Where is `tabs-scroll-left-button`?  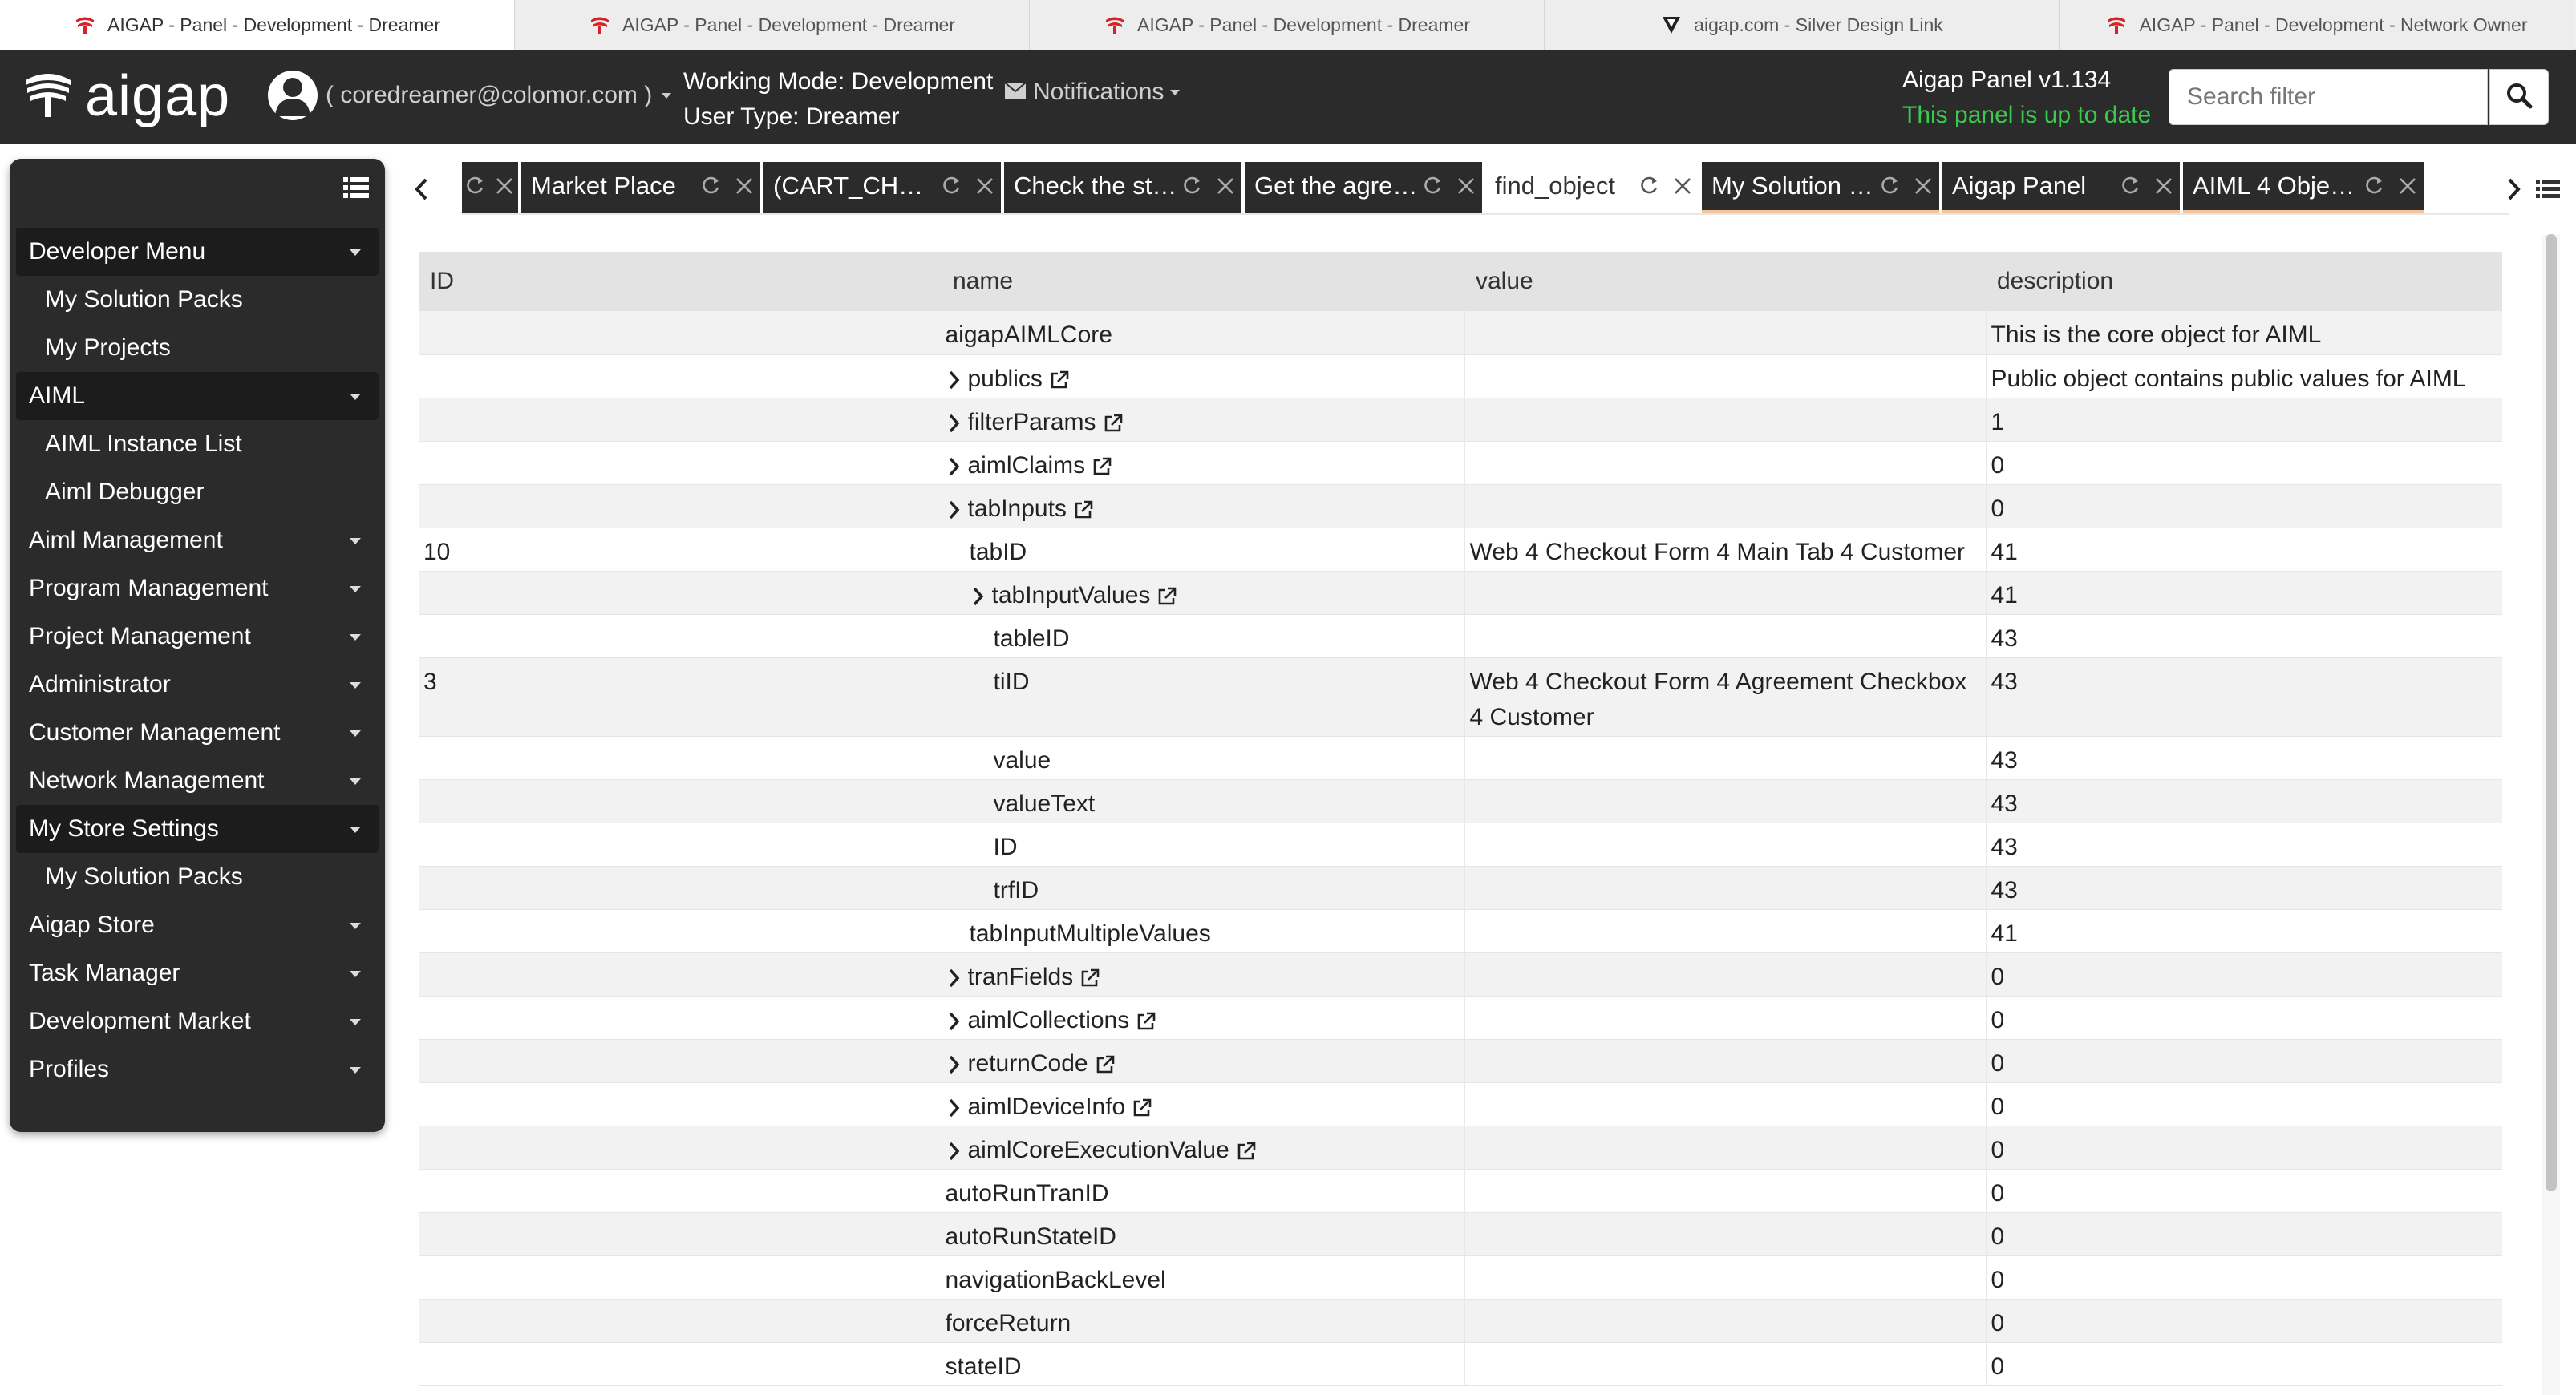 tabs-scroll-left-button is located at coordinates (421, 191).